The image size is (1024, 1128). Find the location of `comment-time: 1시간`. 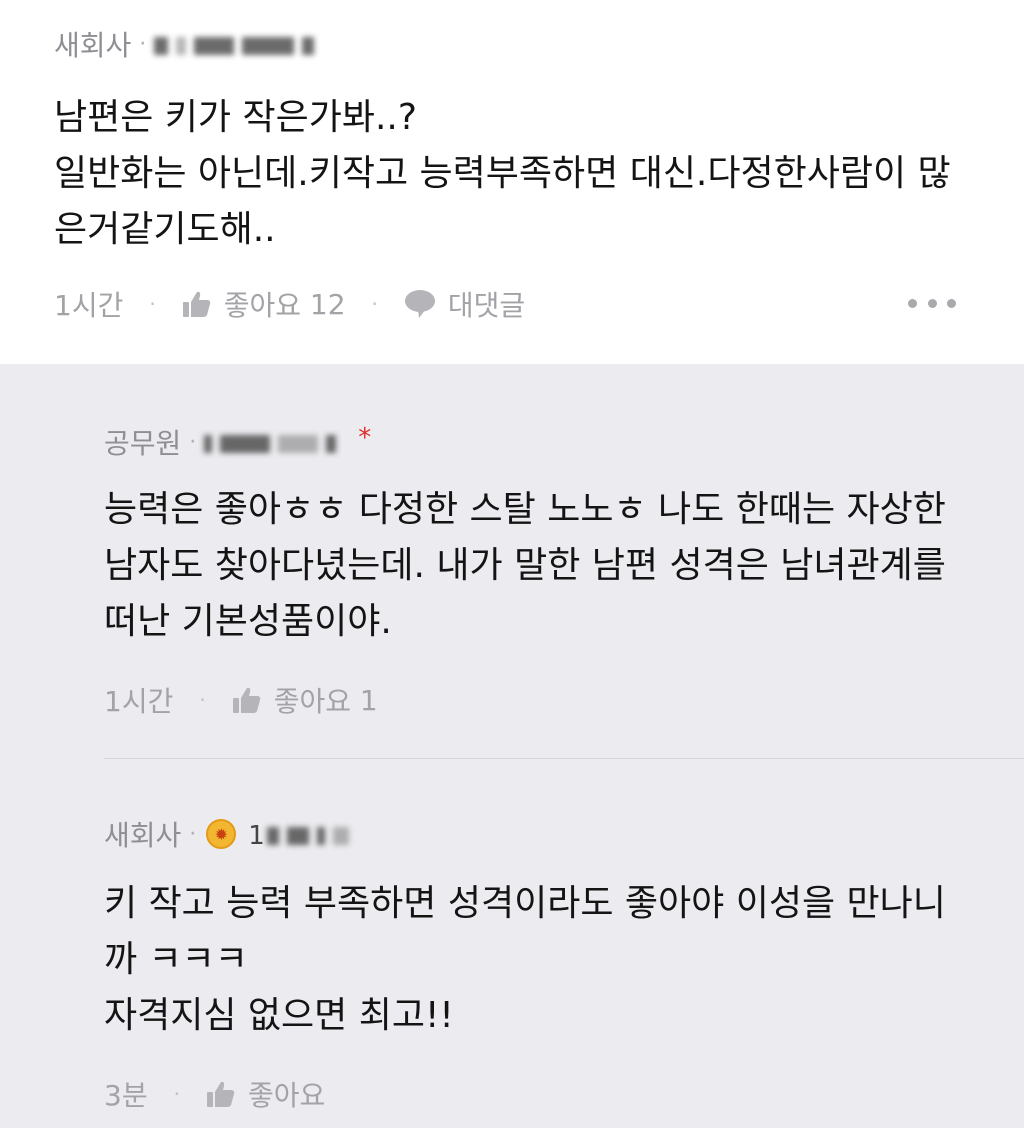

comment-time: 1시간 is located at coordinates (89, 305).